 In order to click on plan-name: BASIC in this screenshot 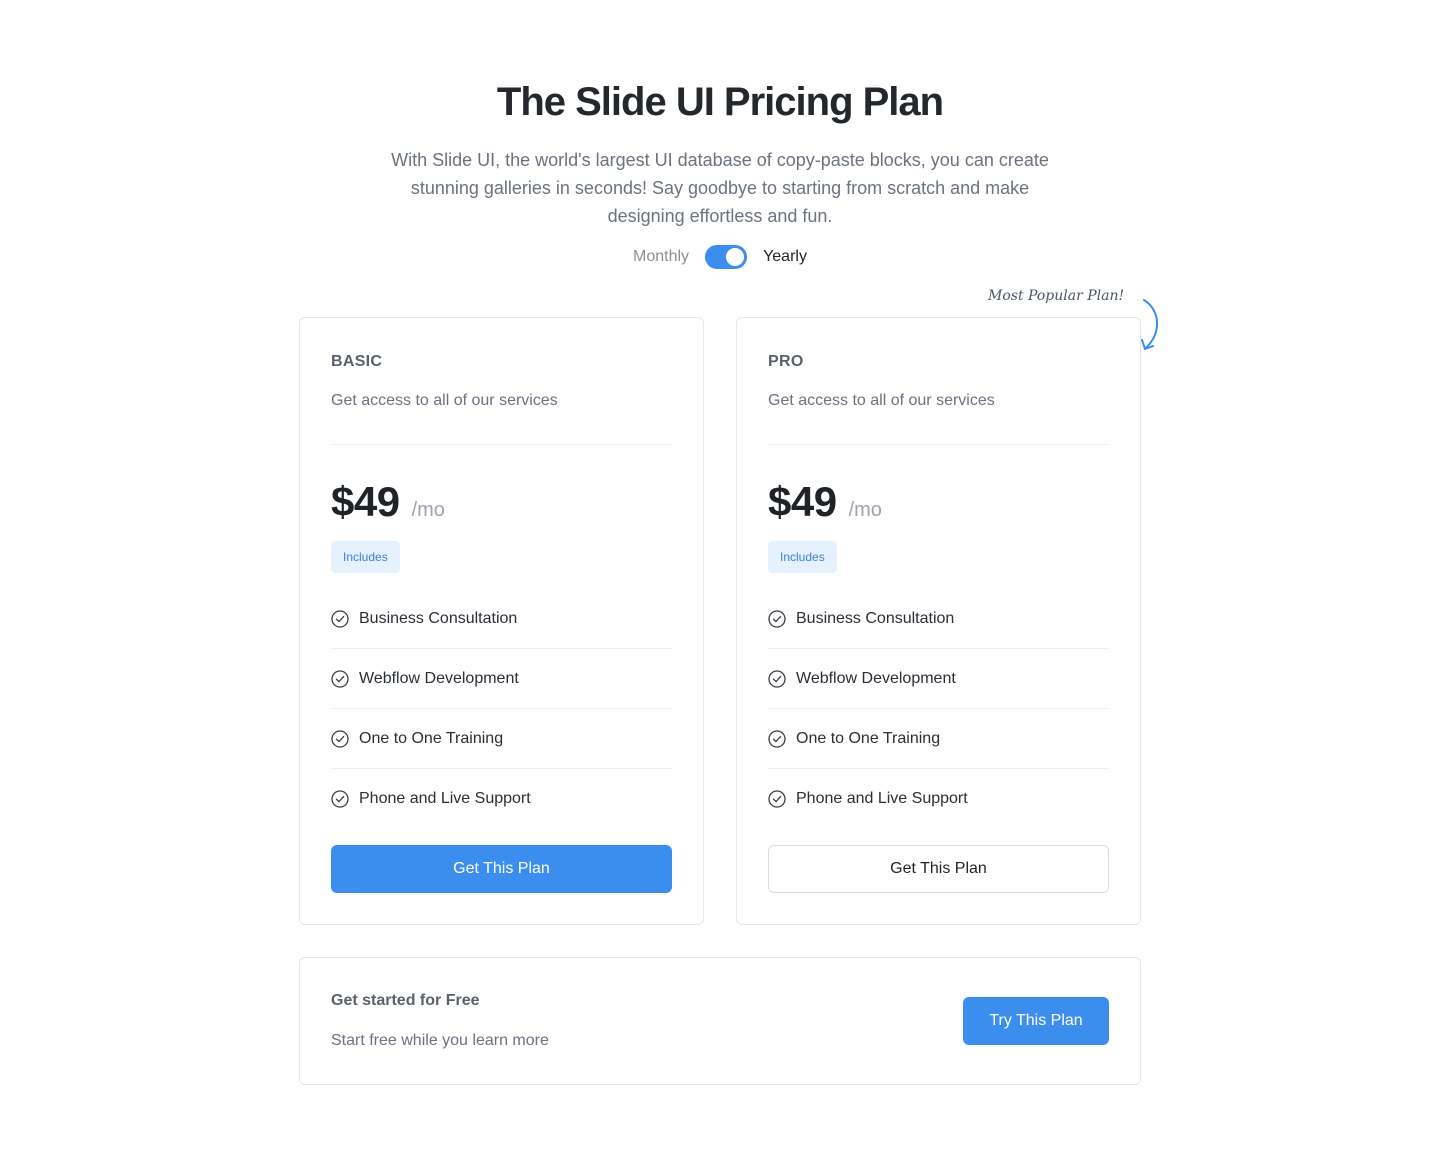, I will do `click(357, 361)`.